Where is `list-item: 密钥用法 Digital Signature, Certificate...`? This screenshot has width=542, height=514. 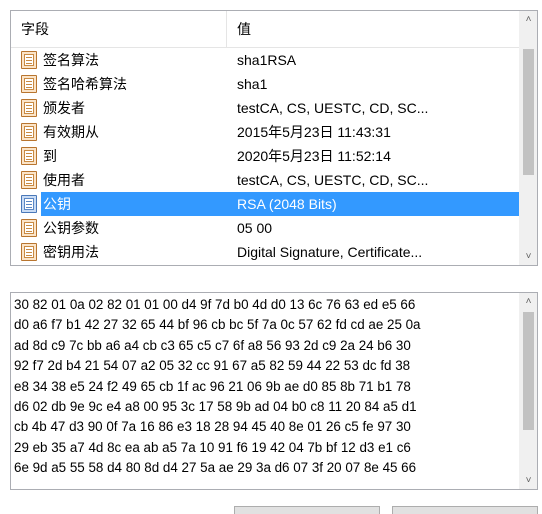
list-item: 密钥用法 Digital Signature, Certificate... is located at coordinates (265, 252).